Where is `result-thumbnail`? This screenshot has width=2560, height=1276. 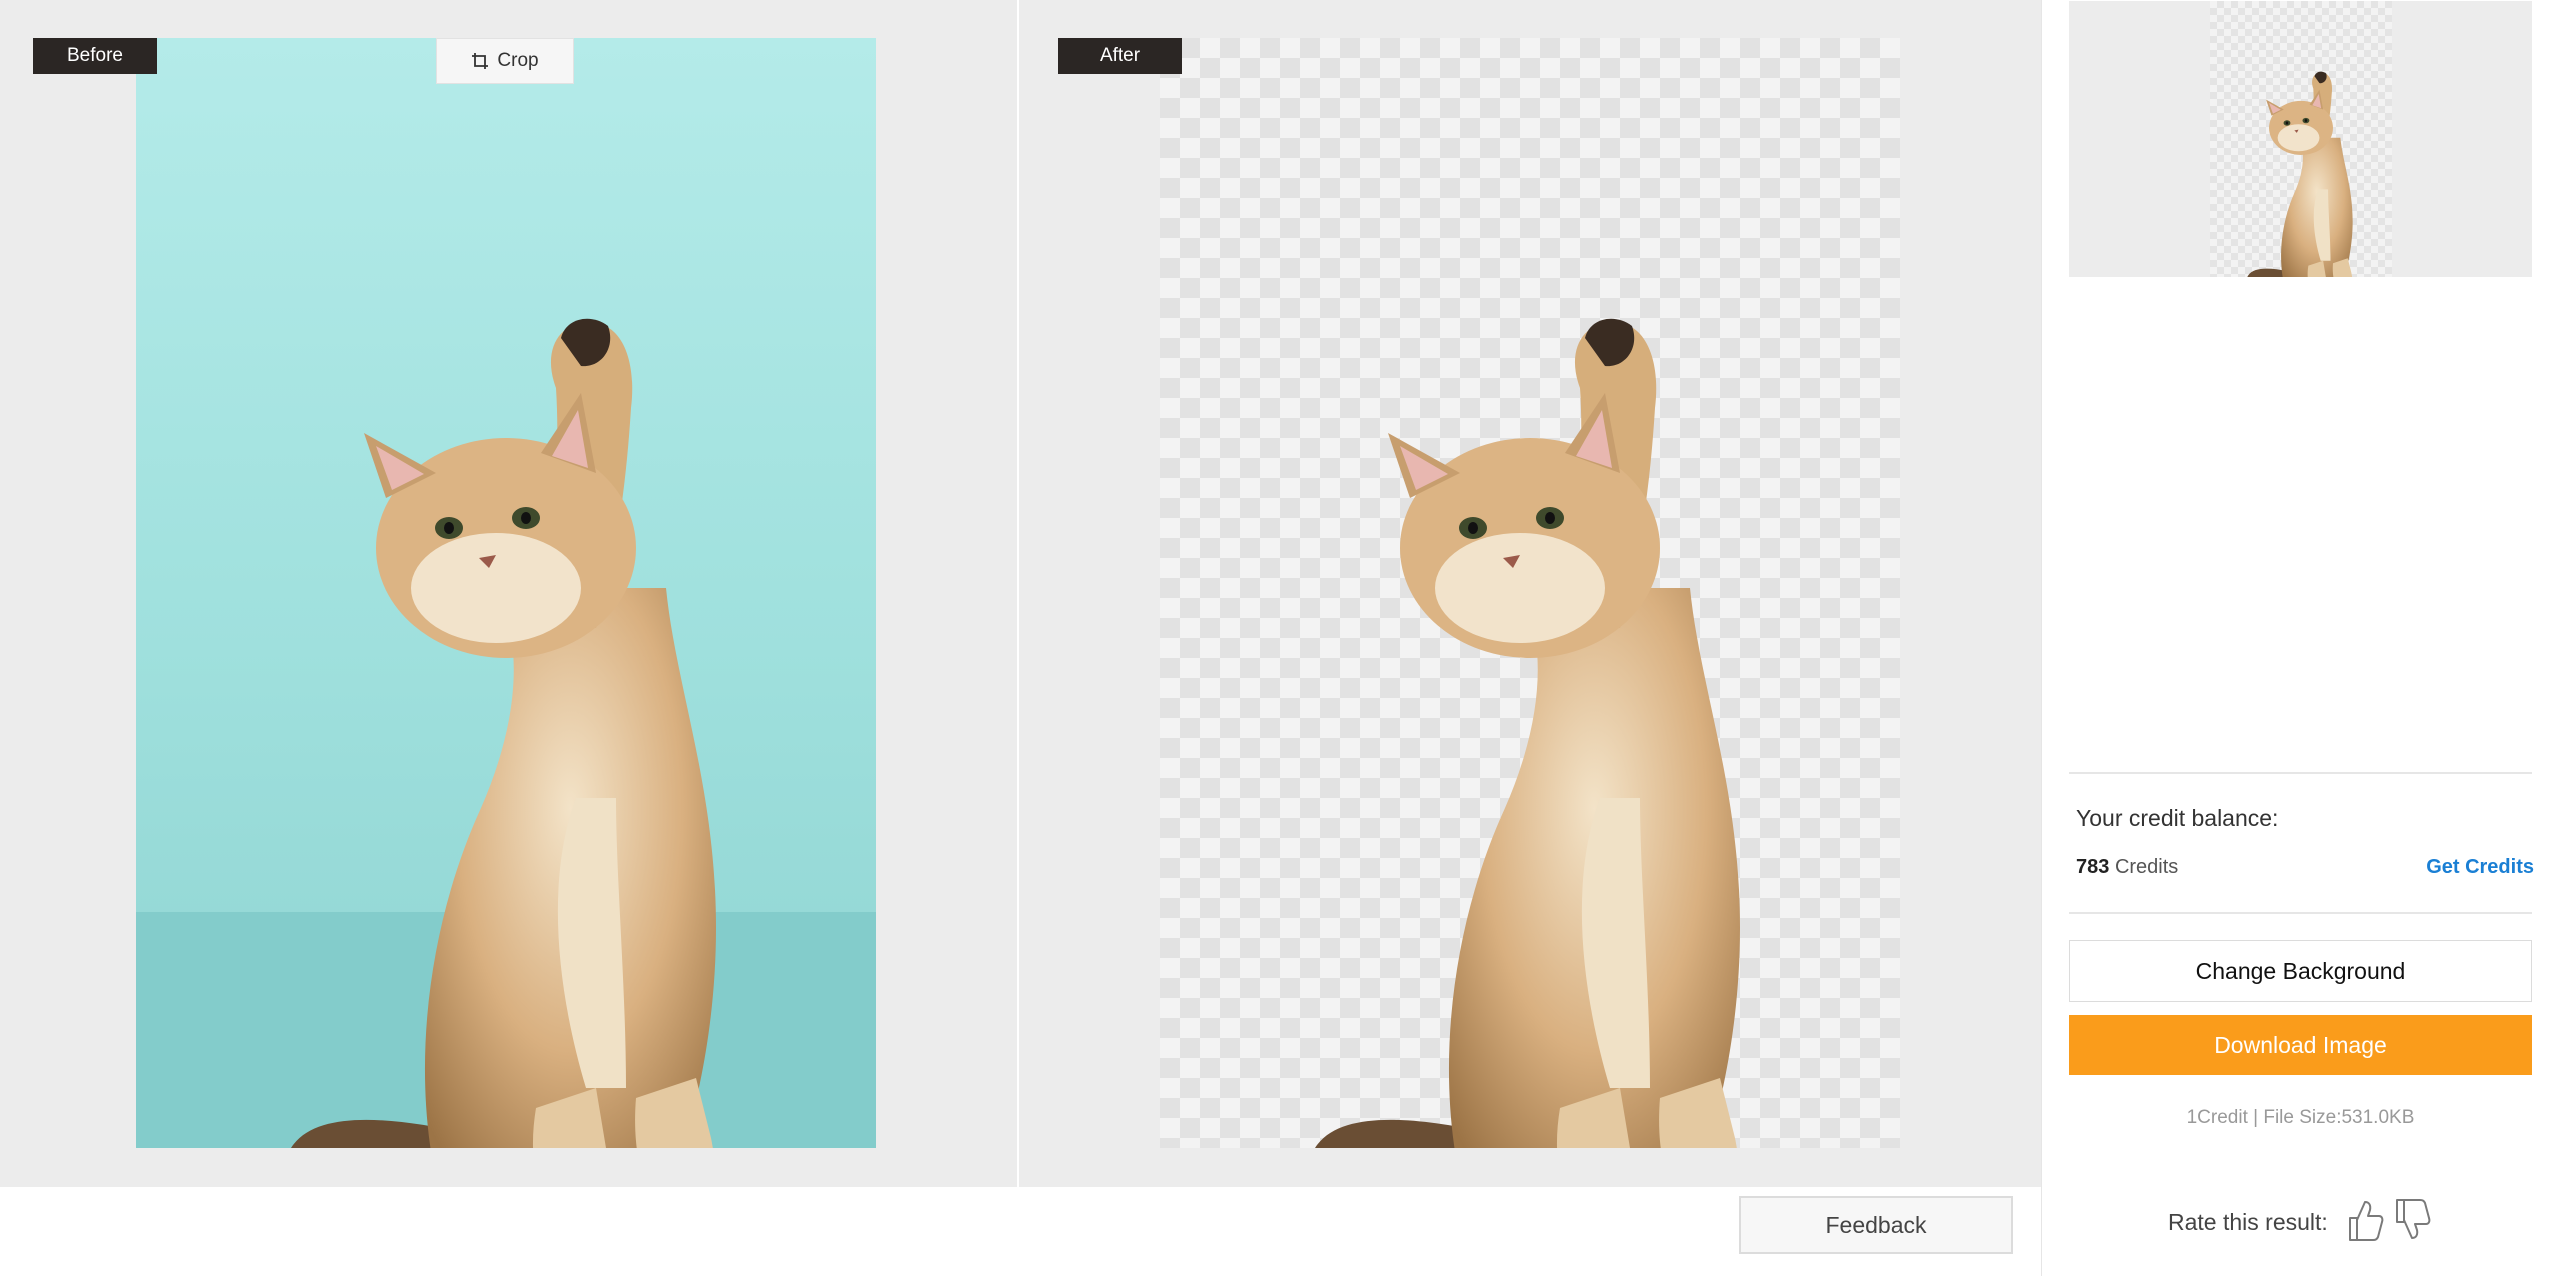
result-thumbnail is located at coordinates (2300, 139).